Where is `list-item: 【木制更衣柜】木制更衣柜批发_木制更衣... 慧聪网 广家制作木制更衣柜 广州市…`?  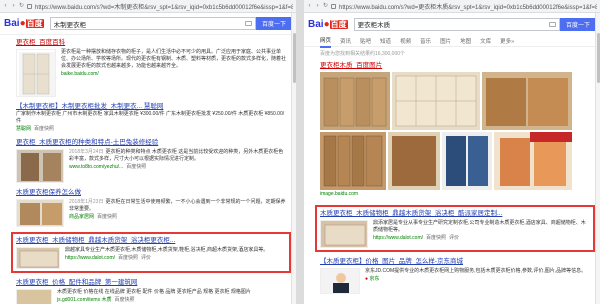 list-item: 【木制更衣柜】木制更衣柜批发_木制更衣... 慧聪网 广家制作木制更衣柜 广州市… is located at coordinates (152, 117).